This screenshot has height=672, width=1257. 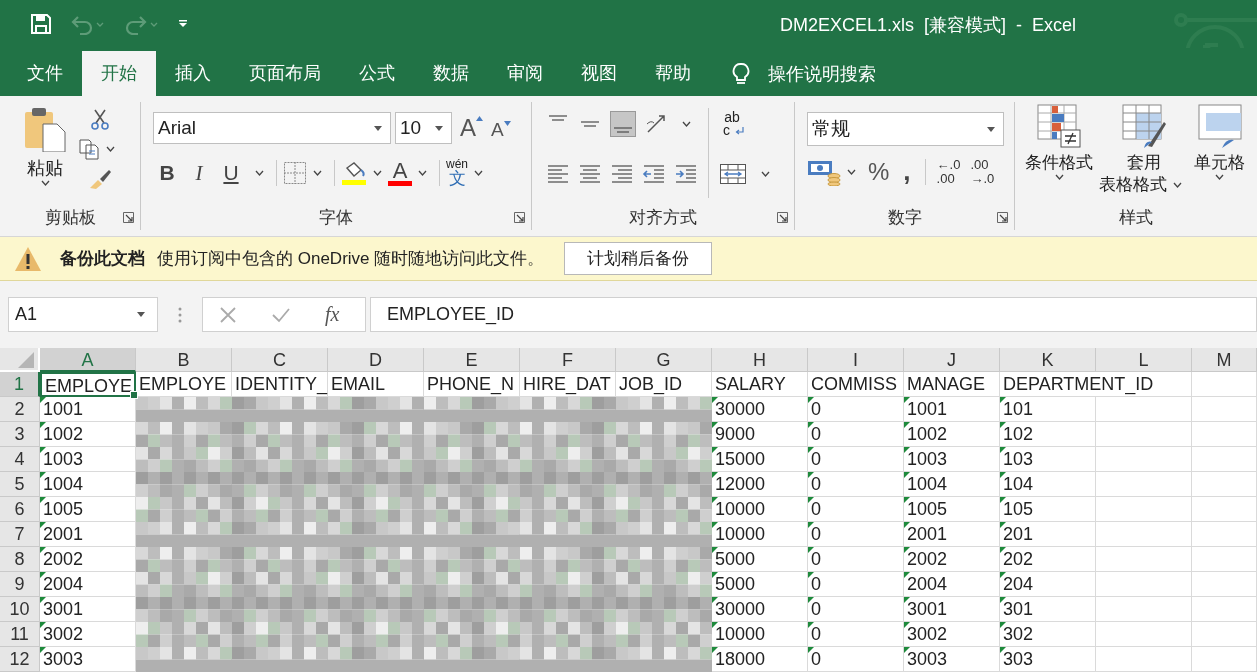 What do you see at coordinates (948, 171) in the screenshot?
I see `increase-decimal-button: ←.0 .00` at bounding box center [948, 171].